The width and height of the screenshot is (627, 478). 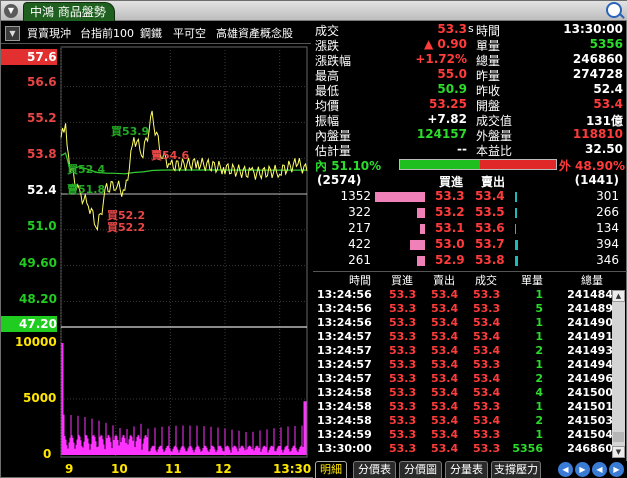 I want to click on outer-label: 外, so click(x=564, y=166).